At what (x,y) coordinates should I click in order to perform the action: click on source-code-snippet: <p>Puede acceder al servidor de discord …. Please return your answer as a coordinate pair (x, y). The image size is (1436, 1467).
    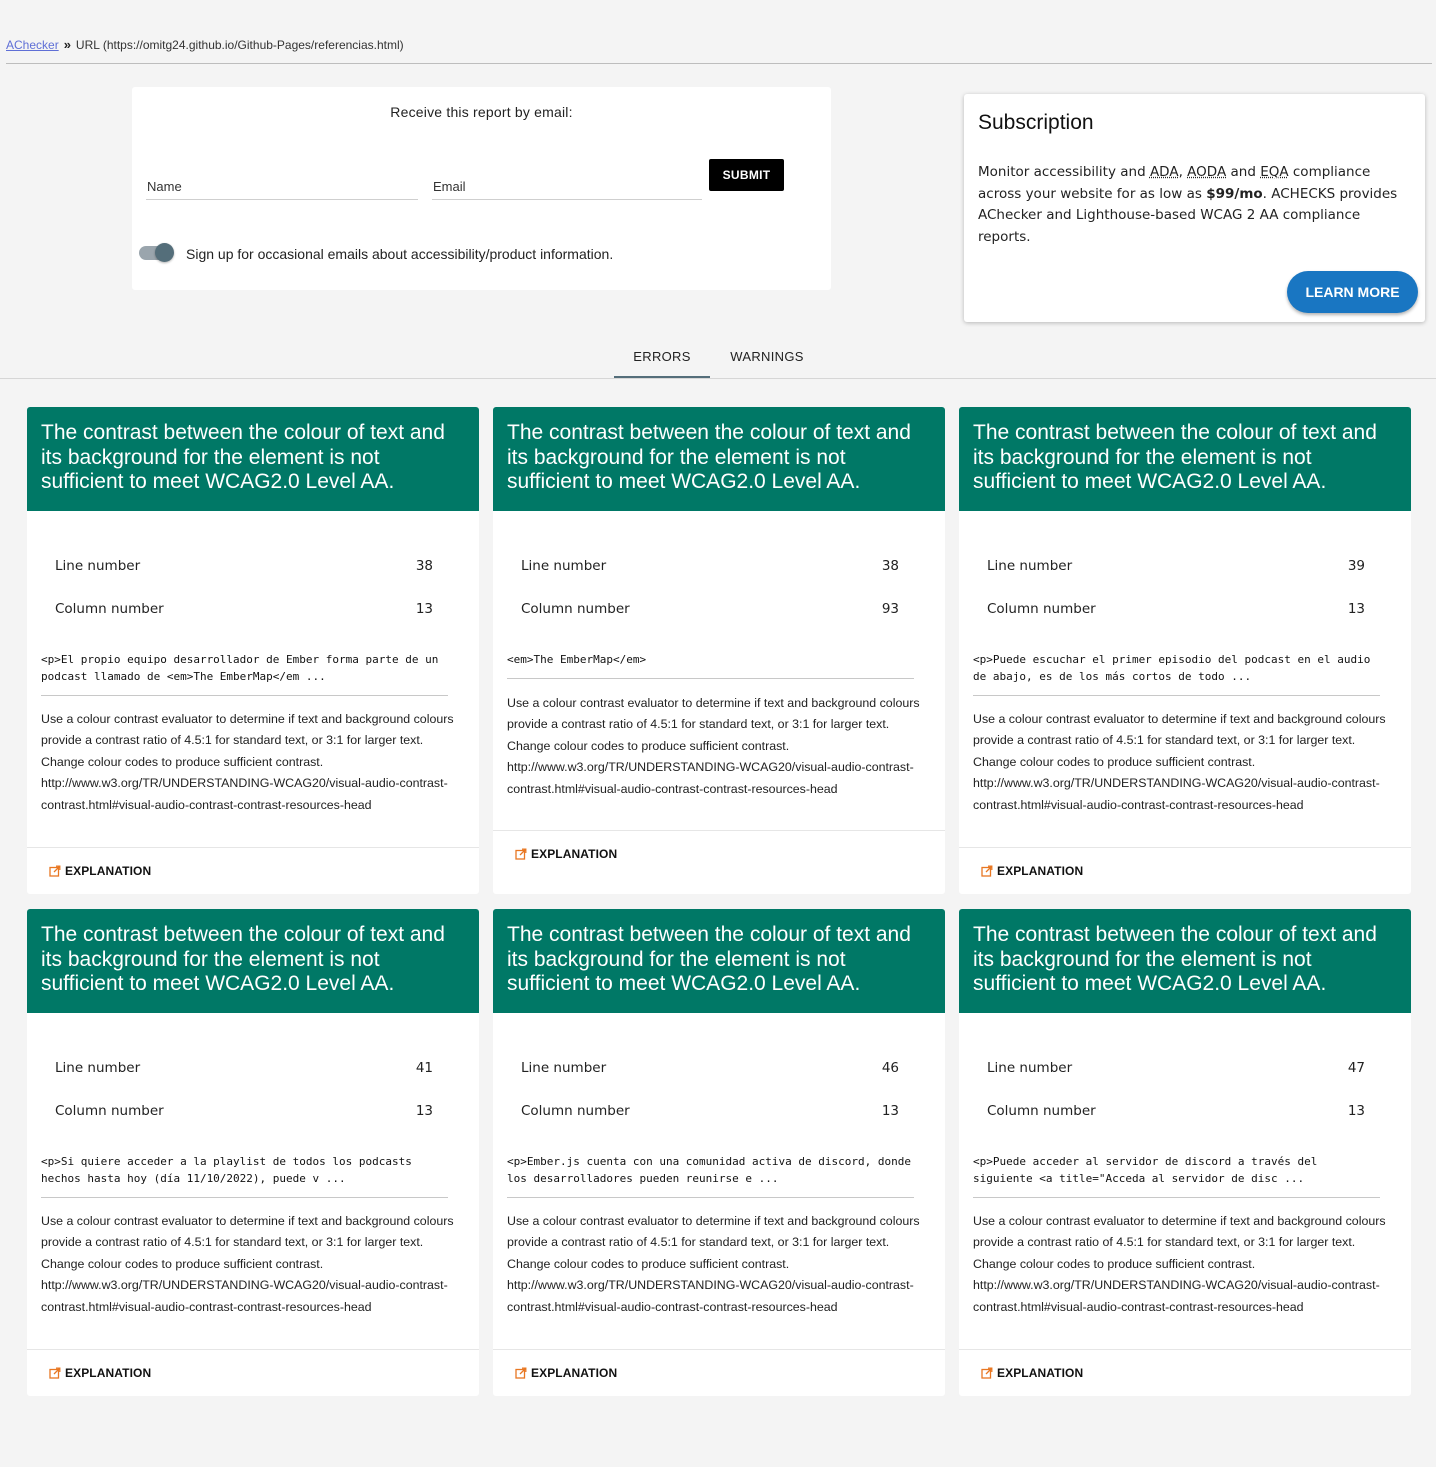
    Looking at the image, I should click on (1176, 1175).